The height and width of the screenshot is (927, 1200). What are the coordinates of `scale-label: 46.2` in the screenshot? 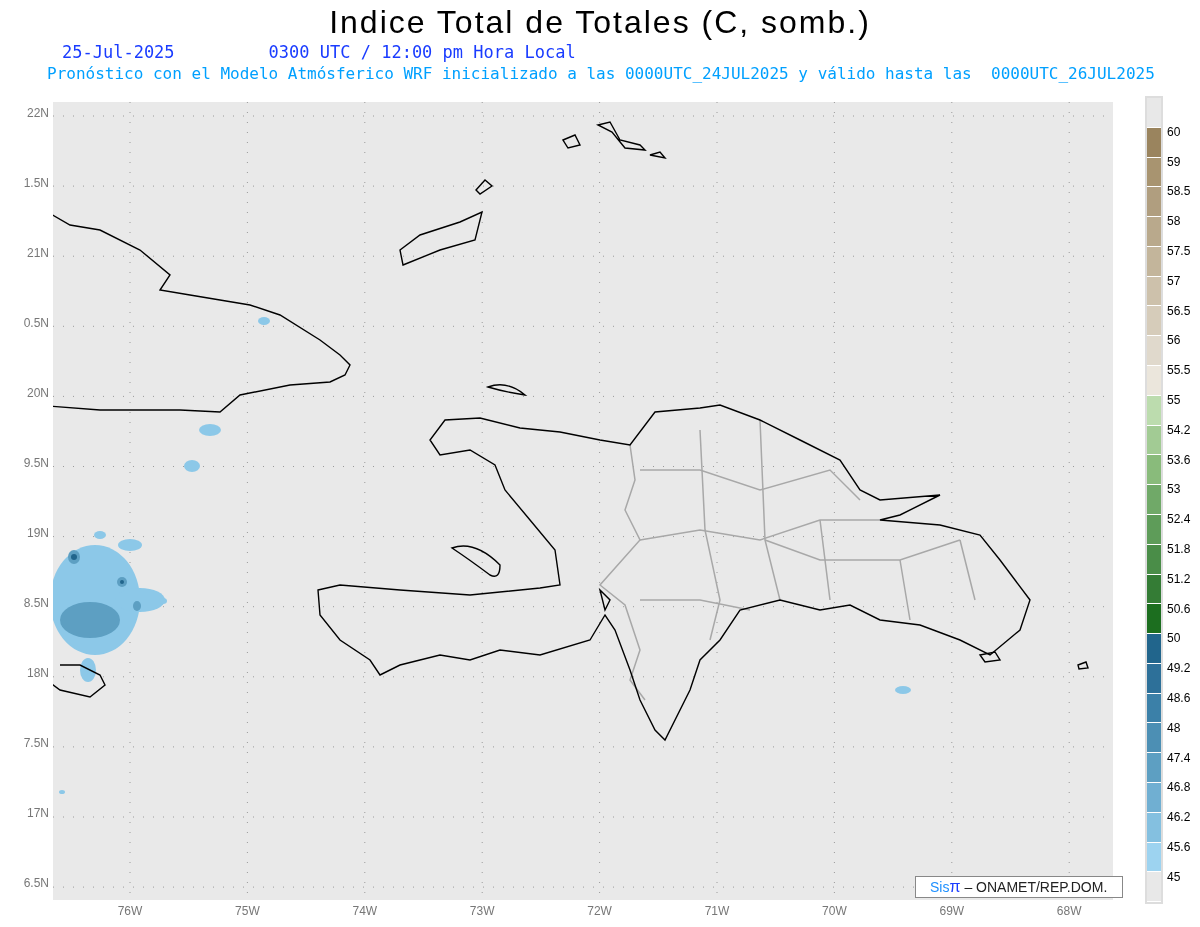 It's located at (1179, 817).